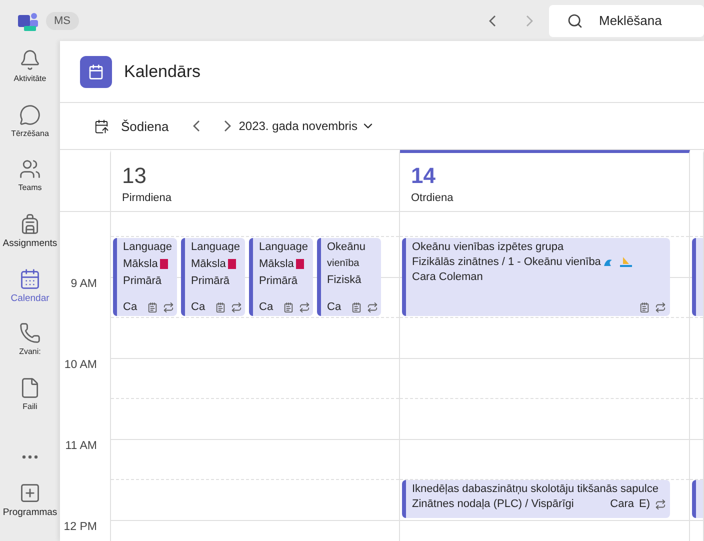  I want to click on event-text: Fiziskā, so click(344, 280).